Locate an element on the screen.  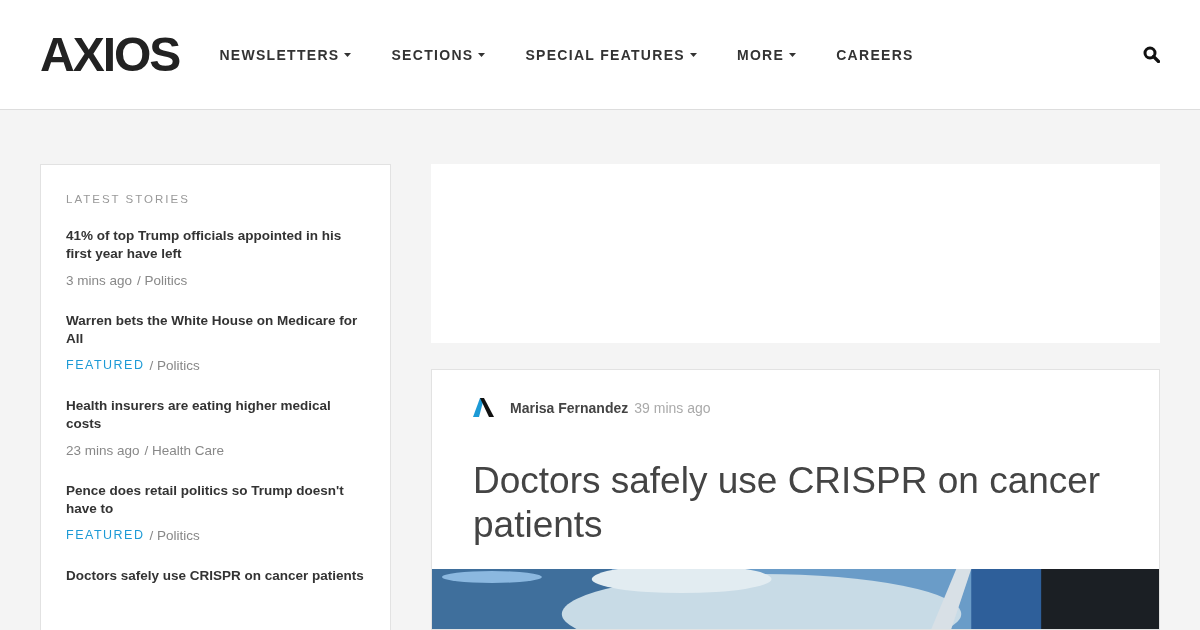
story-section: / Health Care is located at coordinates (184, 450).